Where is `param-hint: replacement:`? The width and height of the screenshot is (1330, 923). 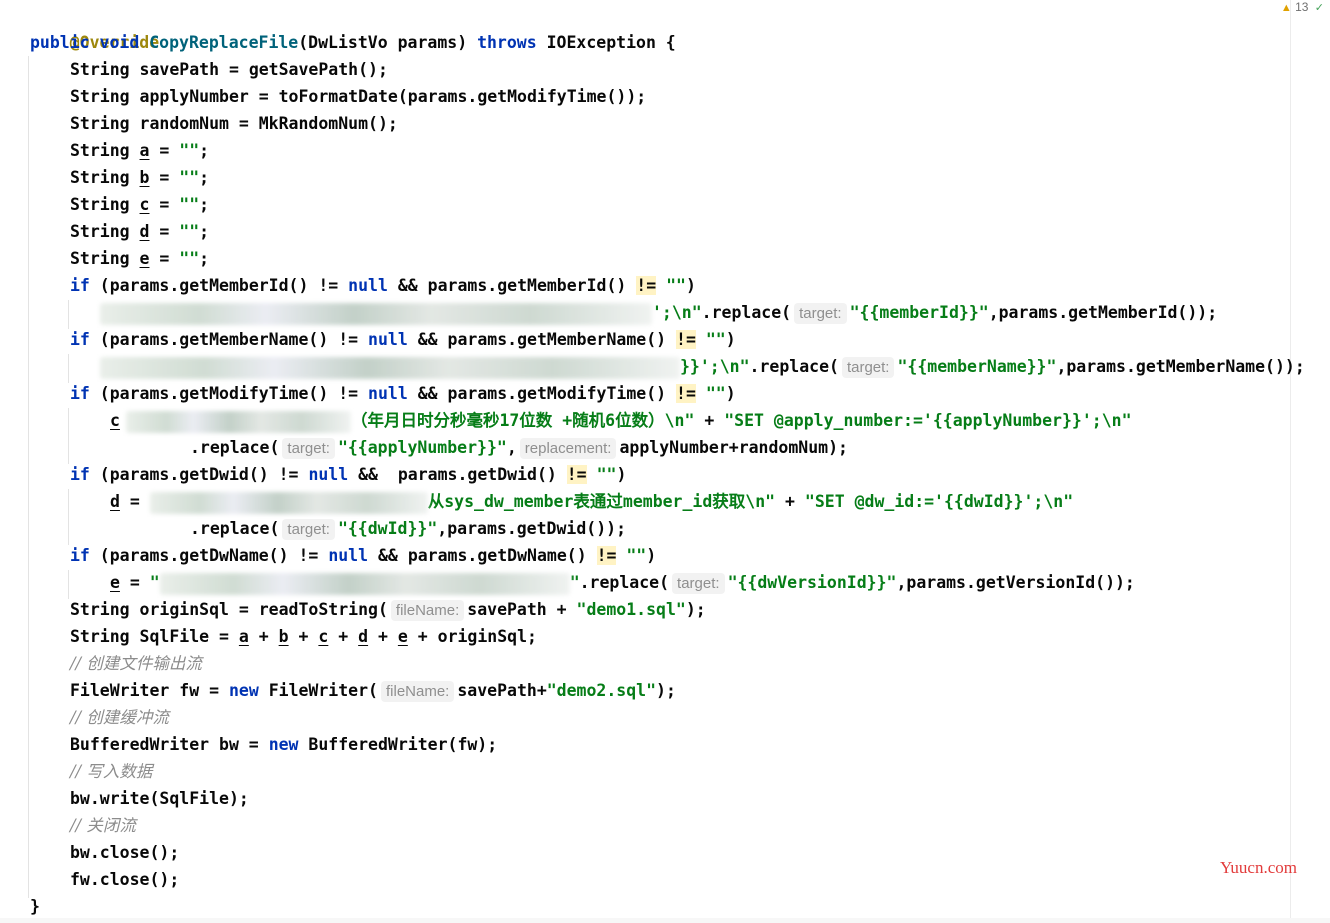
param-hint: replacement: is located at coordinates (568, 448).